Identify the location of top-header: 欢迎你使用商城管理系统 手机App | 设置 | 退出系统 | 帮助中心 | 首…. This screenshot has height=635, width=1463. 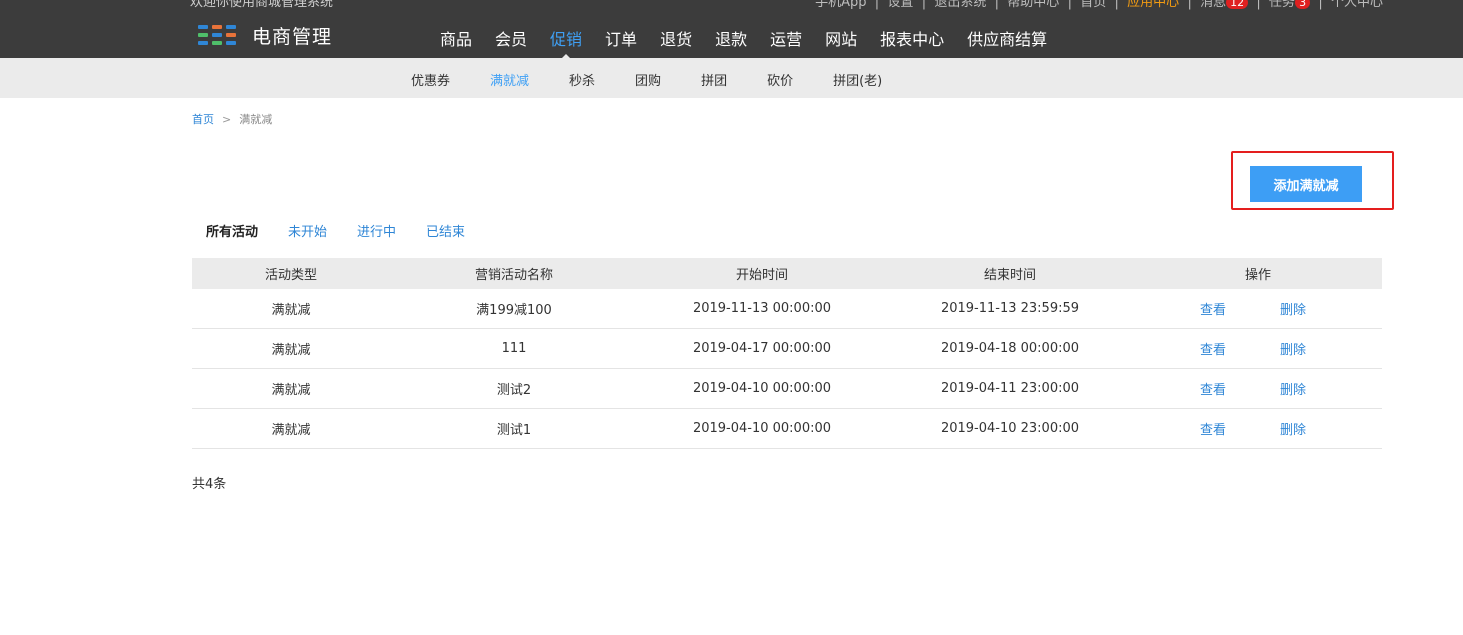
(731, 29).